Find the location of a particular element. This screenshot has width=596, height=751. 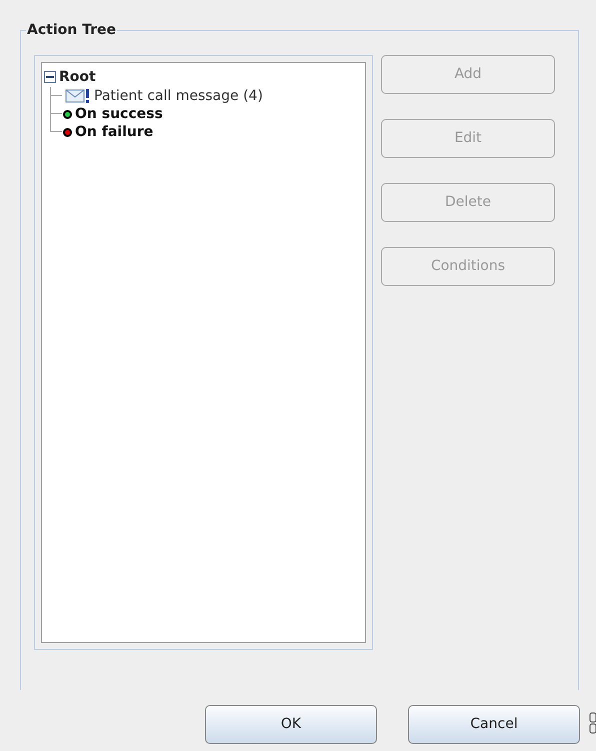

group-title: Action Tree is located at coordinates (71, 30).